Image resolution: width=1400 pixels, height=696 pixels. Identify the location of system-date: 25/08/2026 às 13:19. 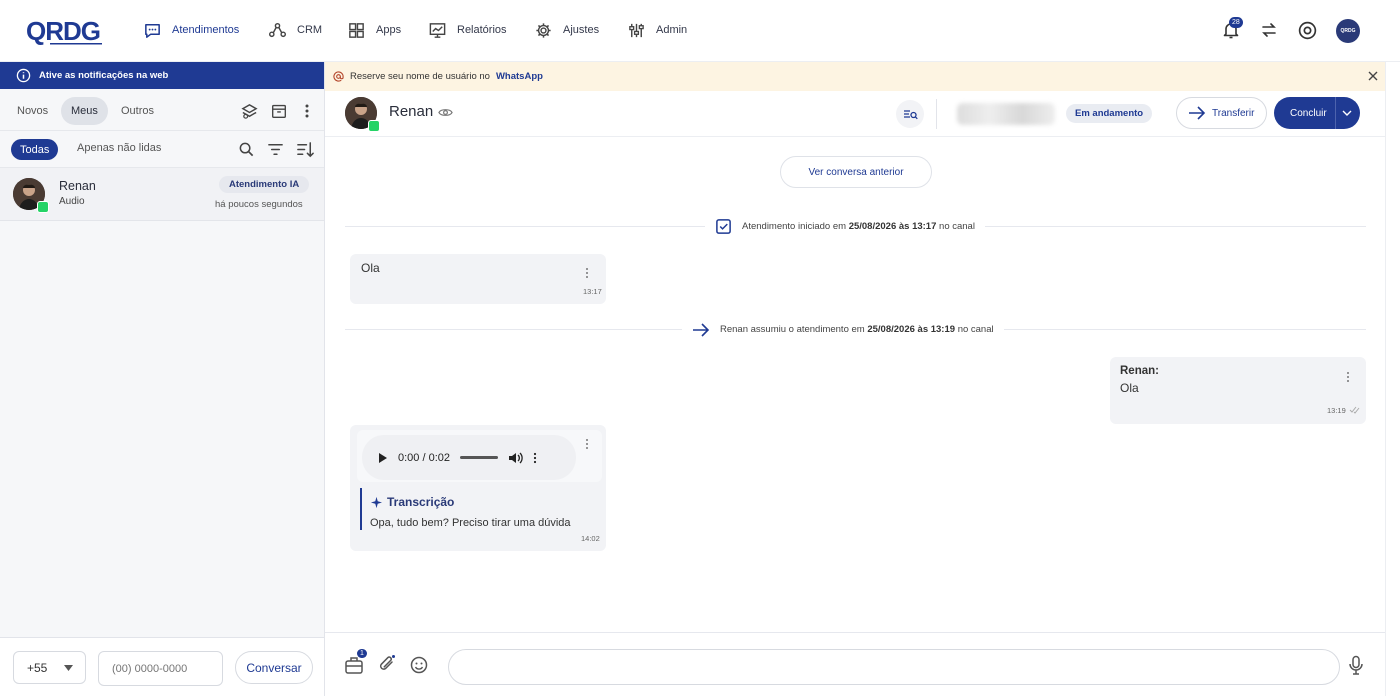
(911, 329).